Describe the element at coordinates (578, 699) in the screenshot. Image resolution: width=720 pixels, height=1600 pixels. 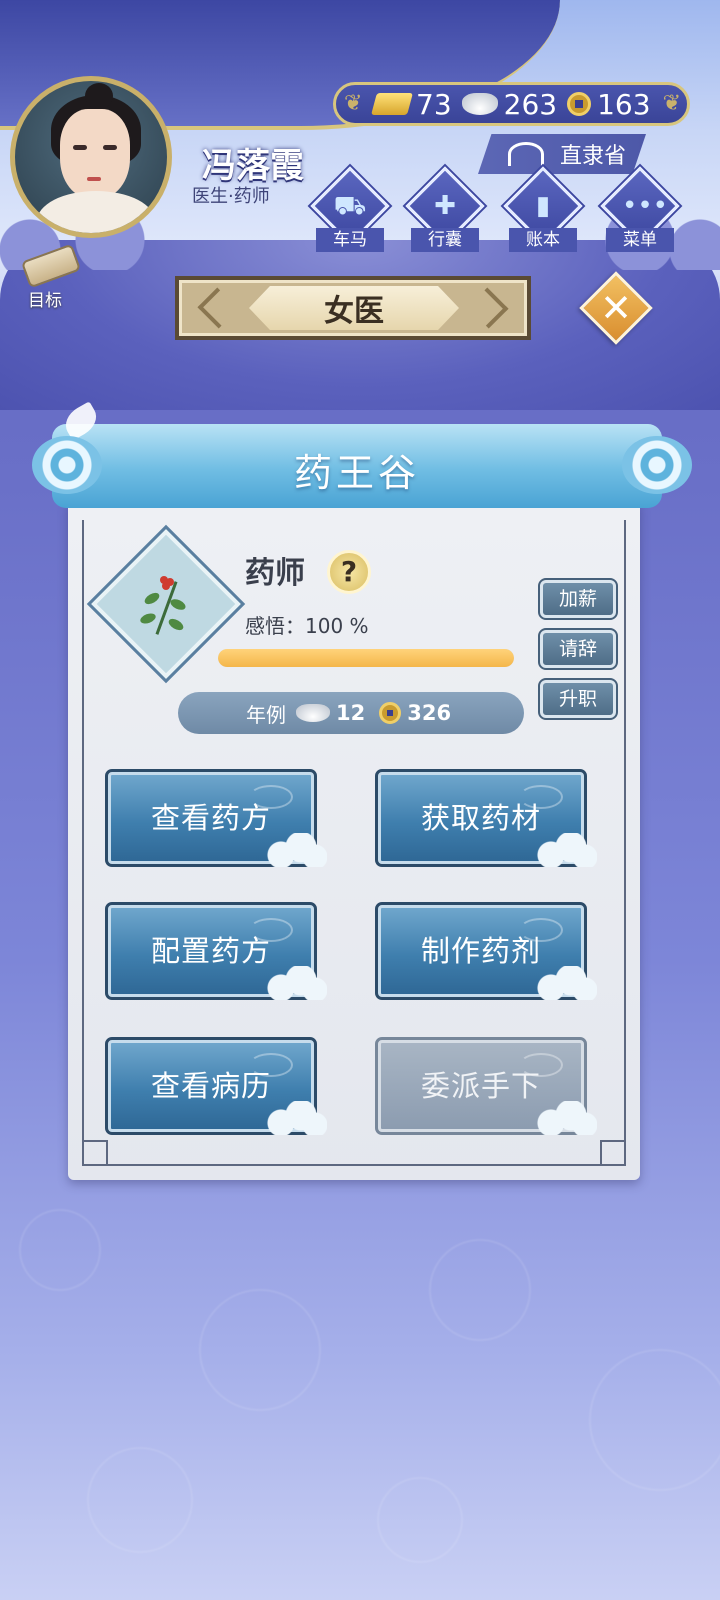
I see `promote-button: 升职` at that location.